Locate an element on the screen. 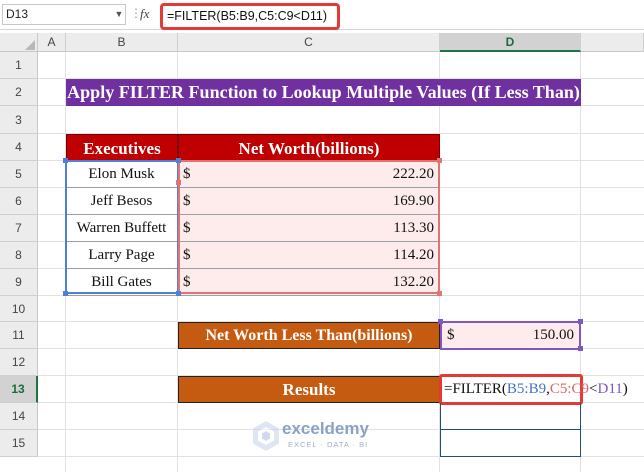 The width and height of the screenshot is (644, 472). row-header-5: 5 is located at coordinates (19, 174).